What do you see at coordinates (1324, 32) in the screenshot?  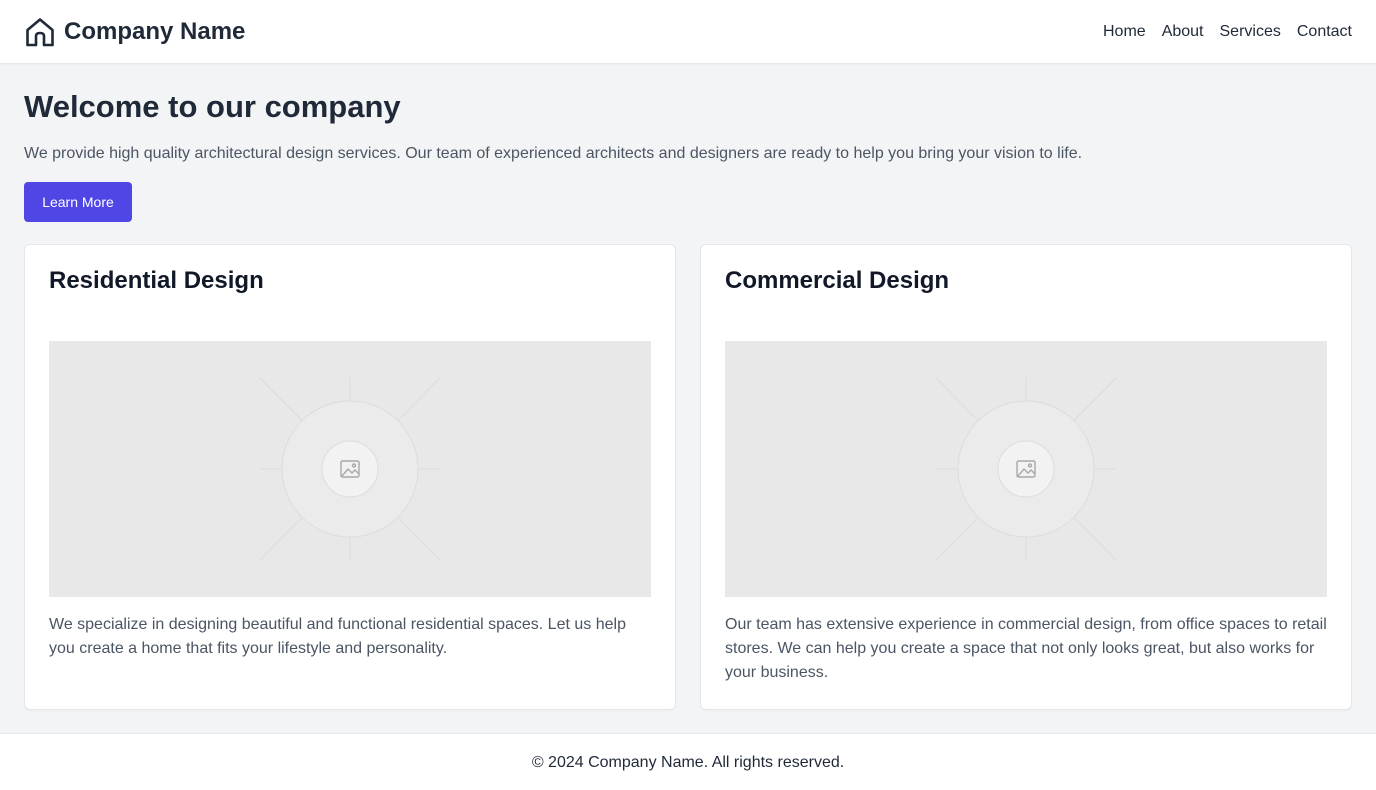 I see `nav-link-contact: Contact` at bounding box center [1324, 32].